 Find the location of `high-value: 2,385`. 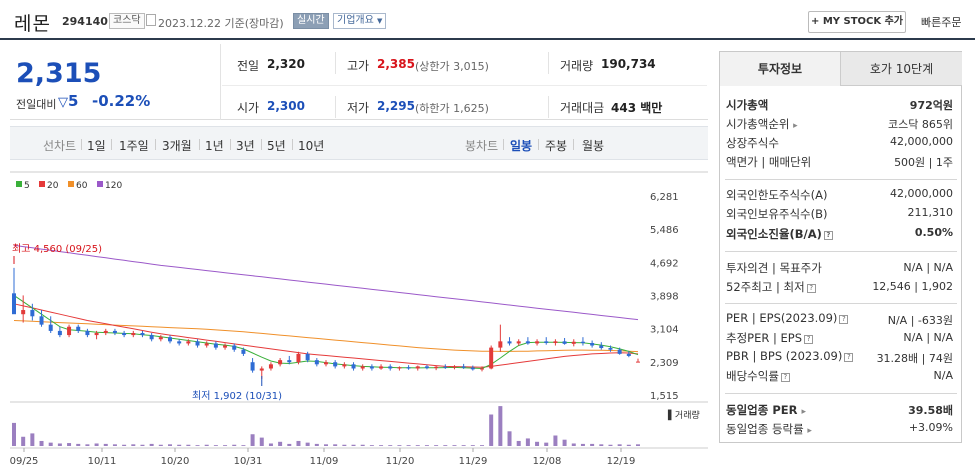

high-value: 2,385 is located at coordinates (396, 64).